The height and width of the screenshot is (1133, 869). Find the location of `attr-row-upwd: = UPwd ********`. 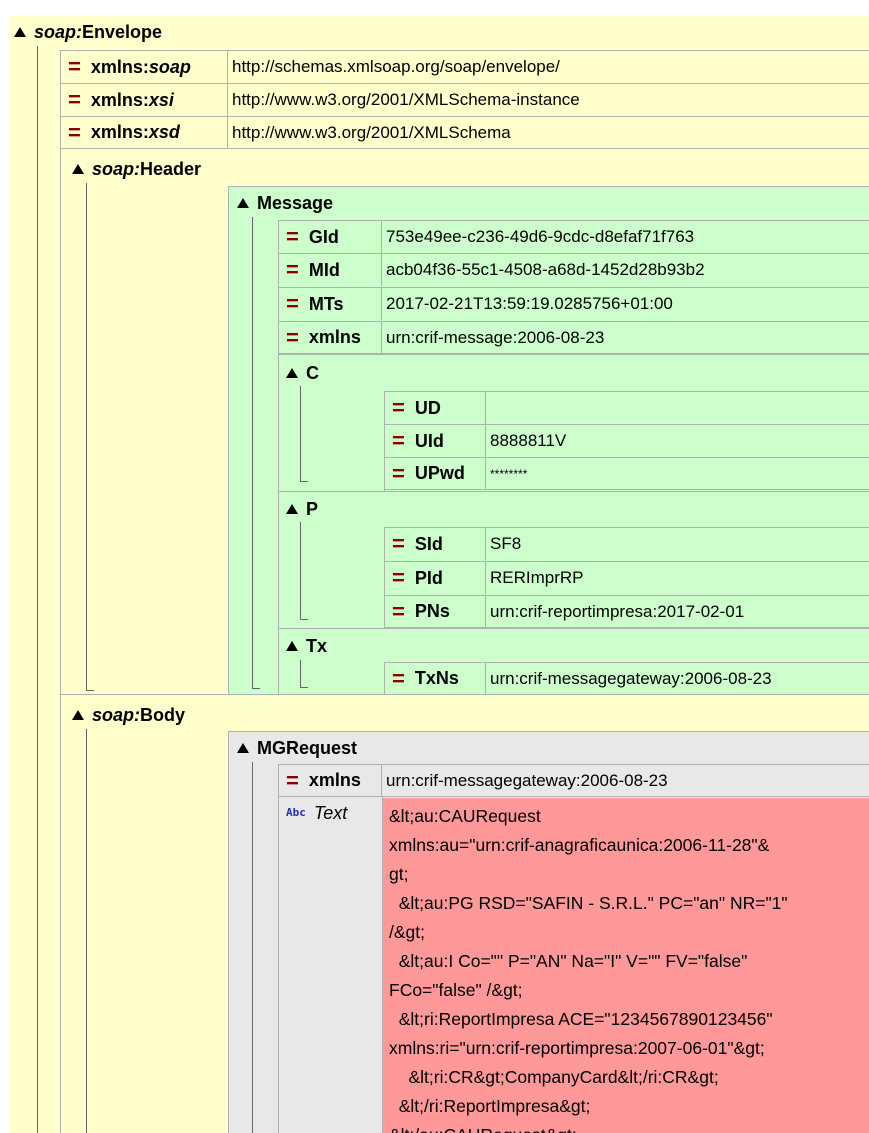

attr-row-upwd: = UPwd ******** is located at coordinates (626, 473).